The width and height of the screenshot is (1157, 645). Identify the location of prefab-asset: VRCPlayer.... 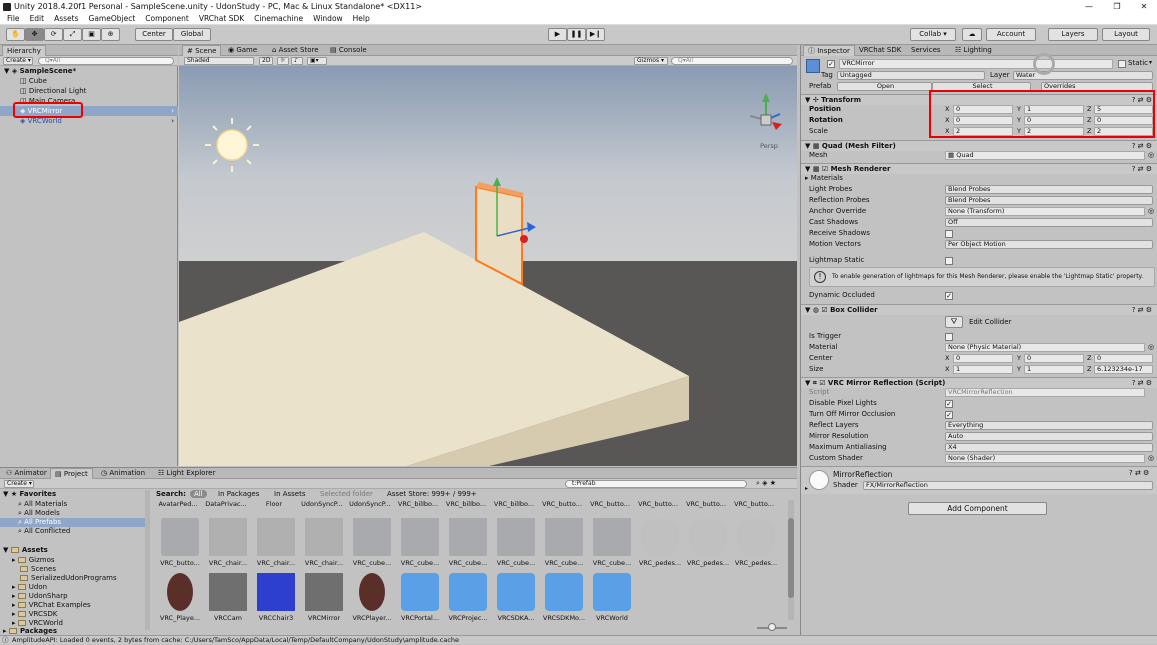
(372, 597).